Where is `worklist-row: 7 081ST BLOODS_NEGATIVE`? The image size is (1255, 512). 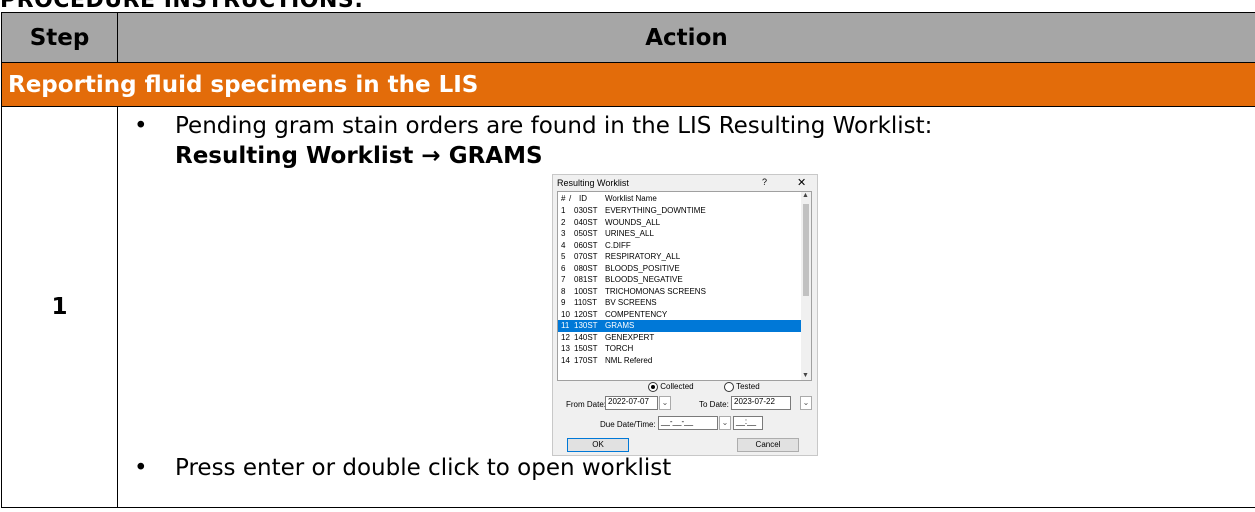 worklist-row: 7 081ST BLOODS_NEGATIVE is located at coordinates (679, 280).